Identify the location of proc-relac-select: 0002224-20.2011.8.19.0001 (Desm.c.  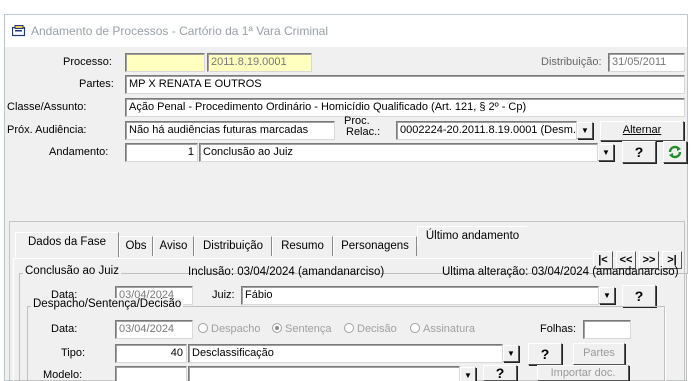
(486, 130).